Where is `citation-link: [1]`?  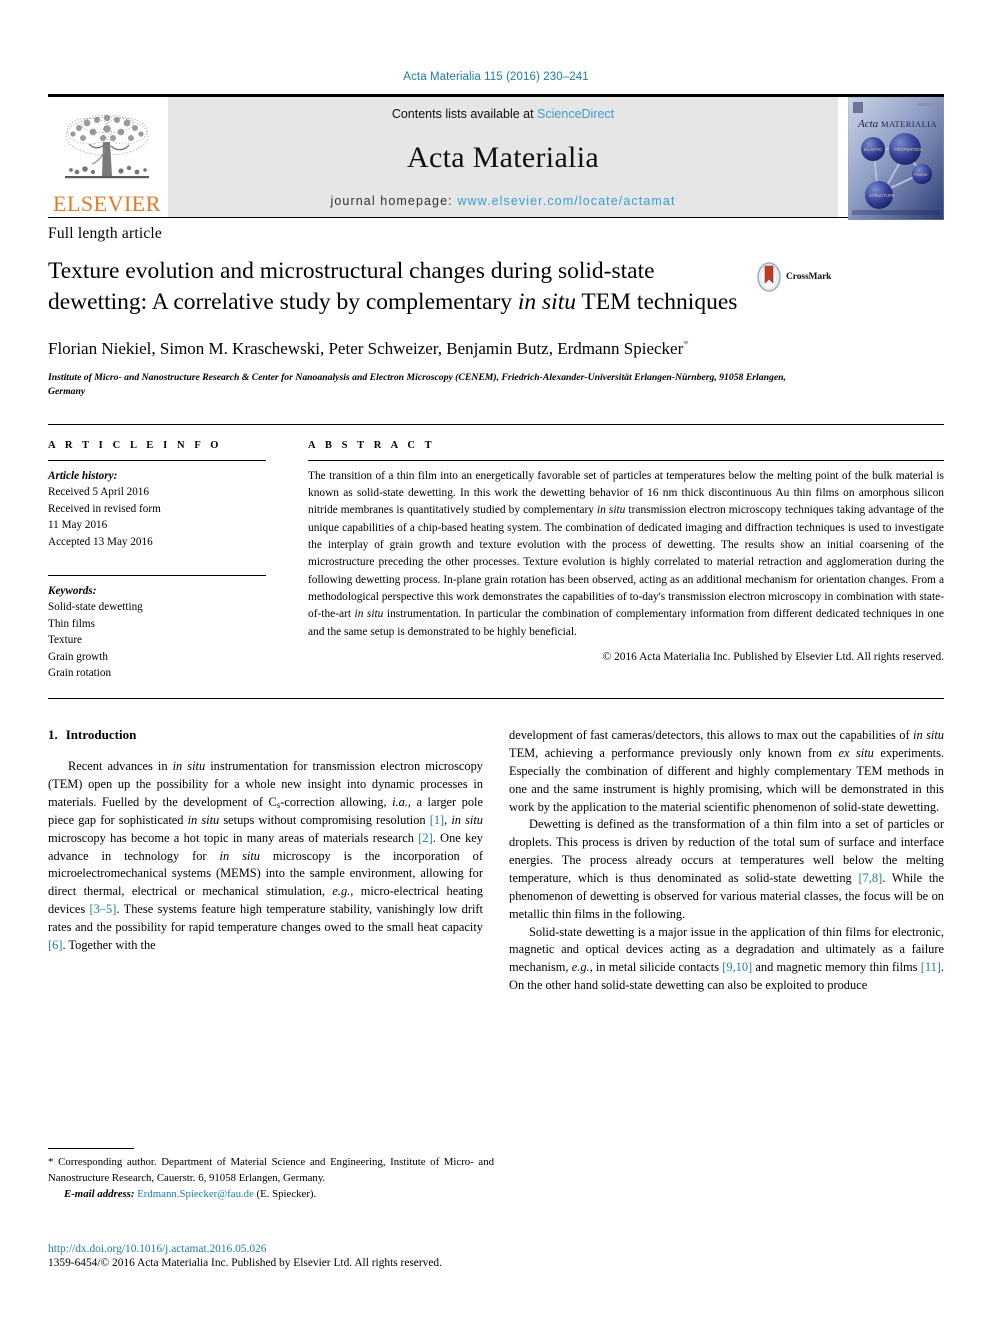 citation-link: [1] is located at coordinates (437, 820).